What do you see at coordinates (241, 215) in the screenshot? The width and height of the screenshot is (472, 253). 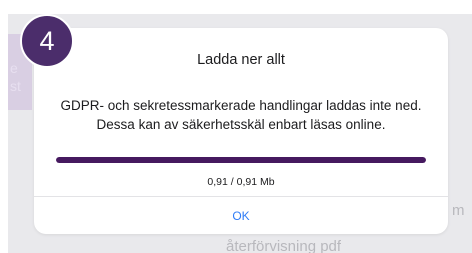 I see `ok-button: OK` at bounding box center [241, 215].